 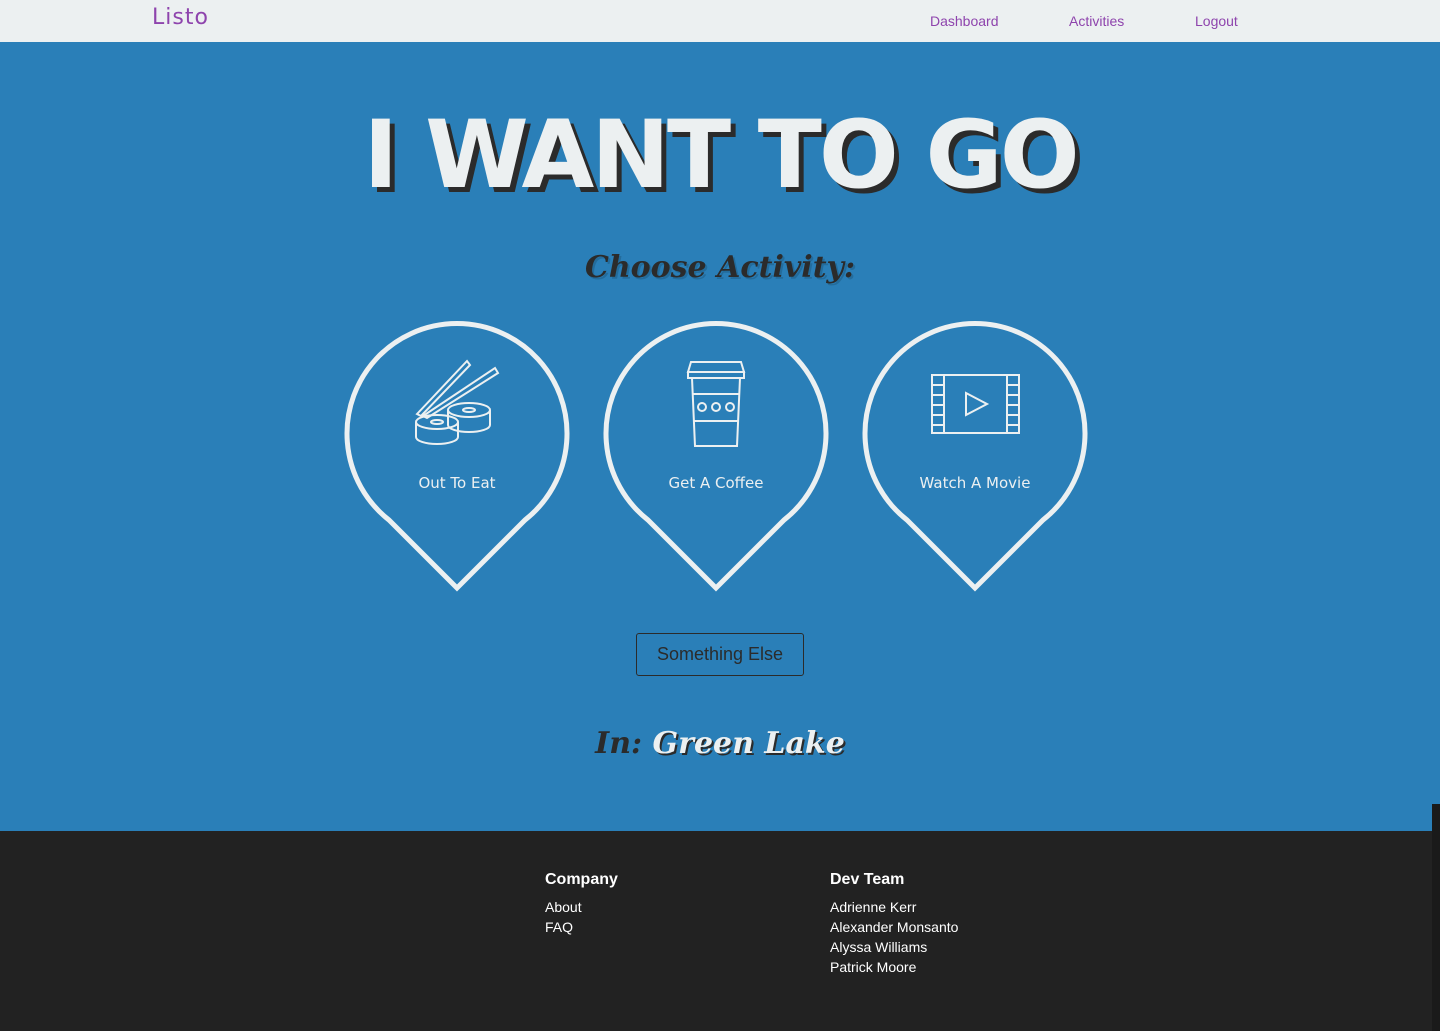 What do you see at coordinates (1436, 917) in the screenshot?
I see `scrollbar` at bounding box center [1436, 917].